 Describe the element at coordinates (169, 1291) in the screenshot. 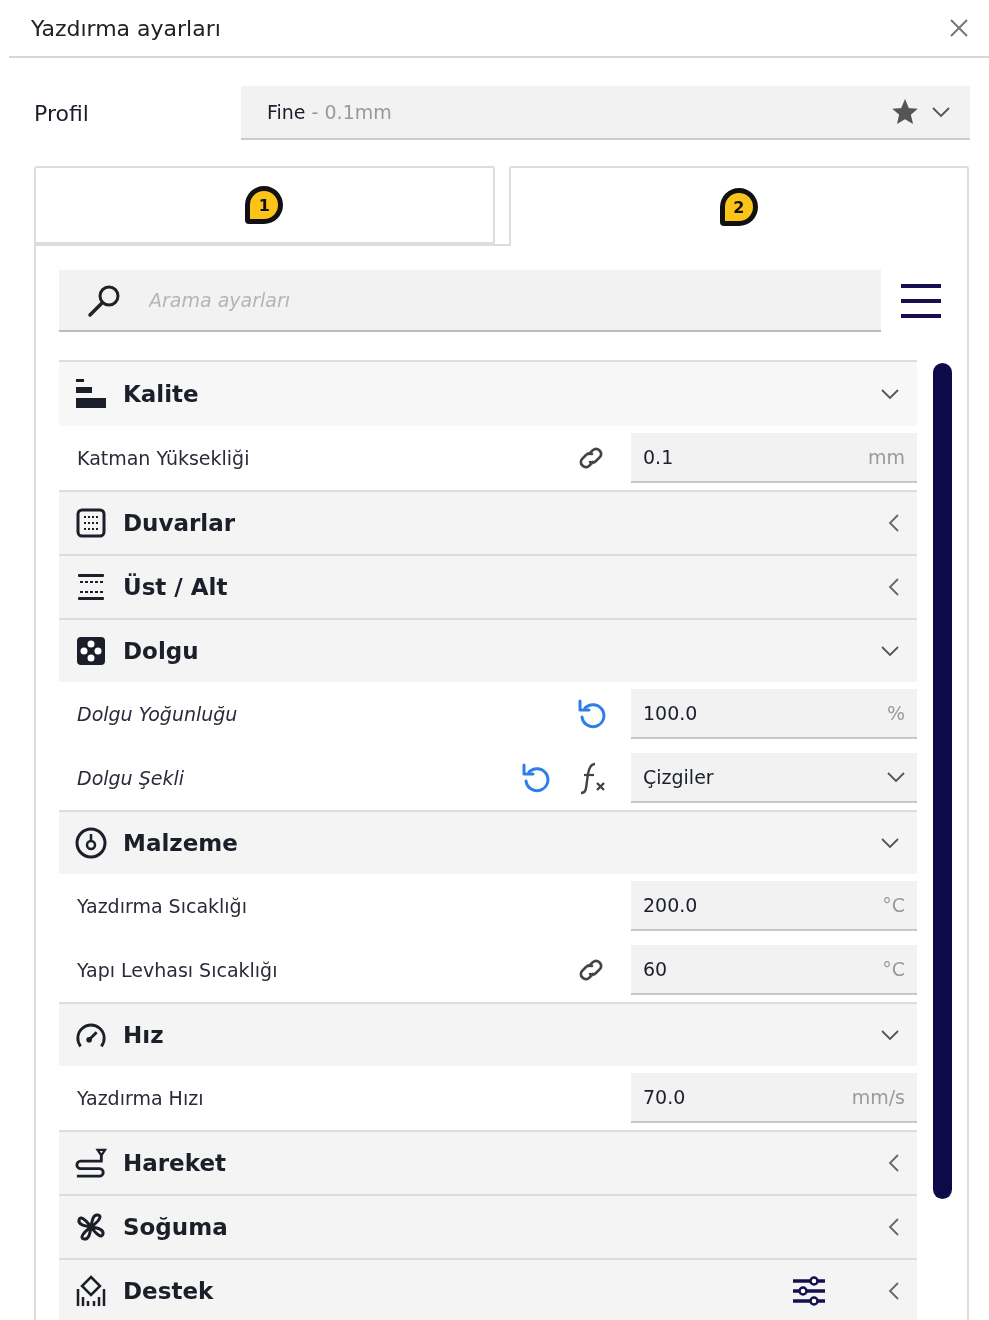

I see `category-label: Destek` at that location.